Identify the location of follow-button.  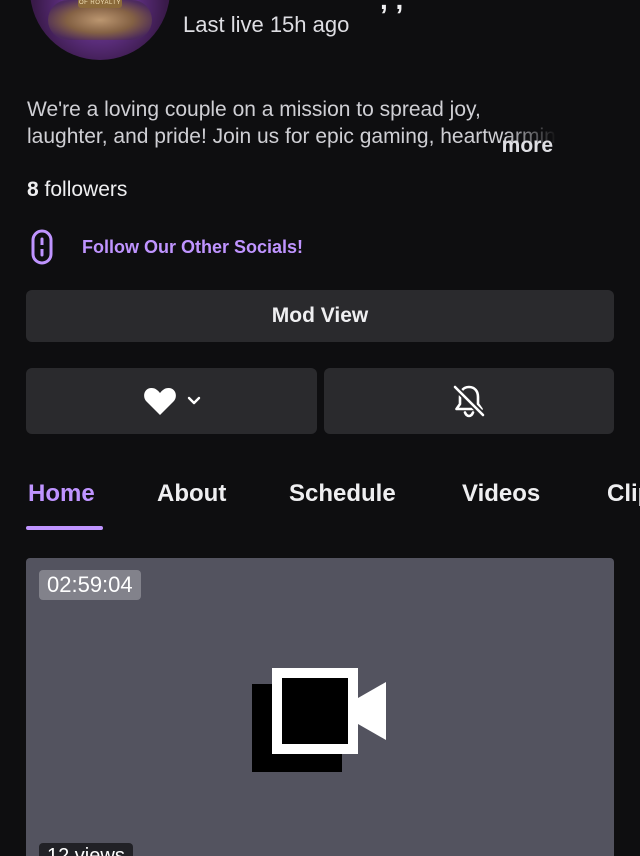
(171, 401).